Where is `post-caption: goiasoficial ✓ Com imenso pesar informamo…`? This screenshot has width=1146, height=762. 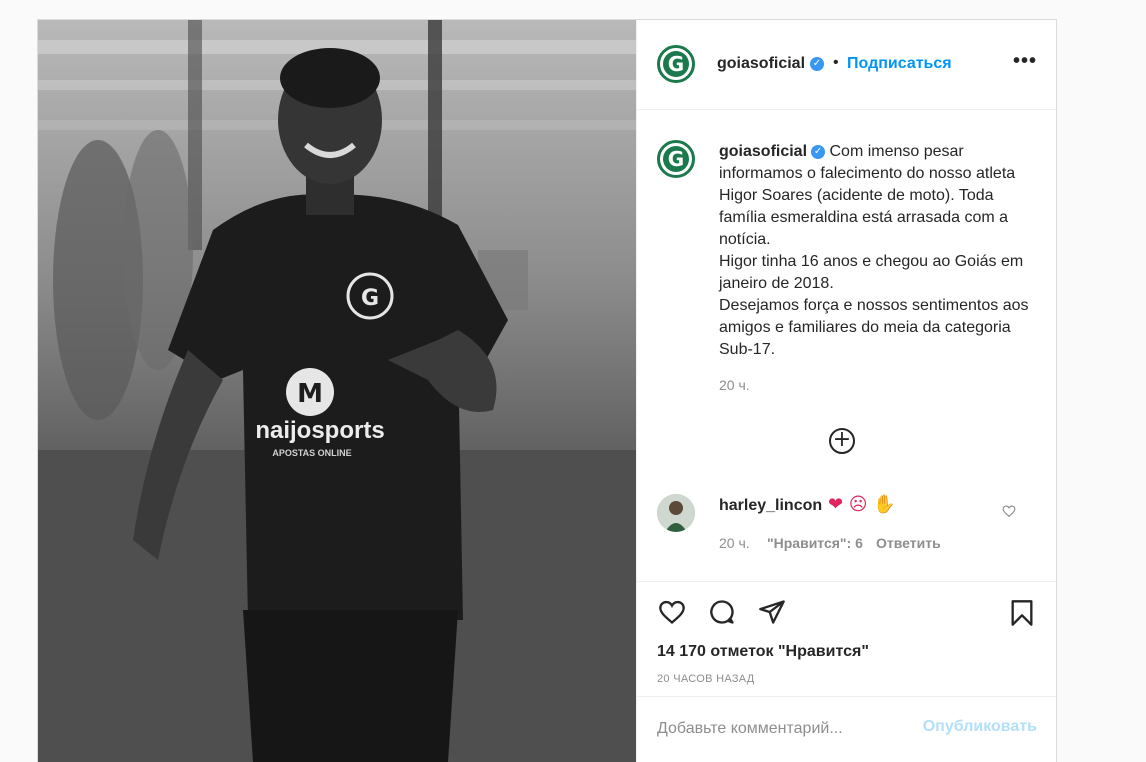
post-caption: goiasoficial ✓ Com imenso pesar informamo… is located at coordinates (874, 251).